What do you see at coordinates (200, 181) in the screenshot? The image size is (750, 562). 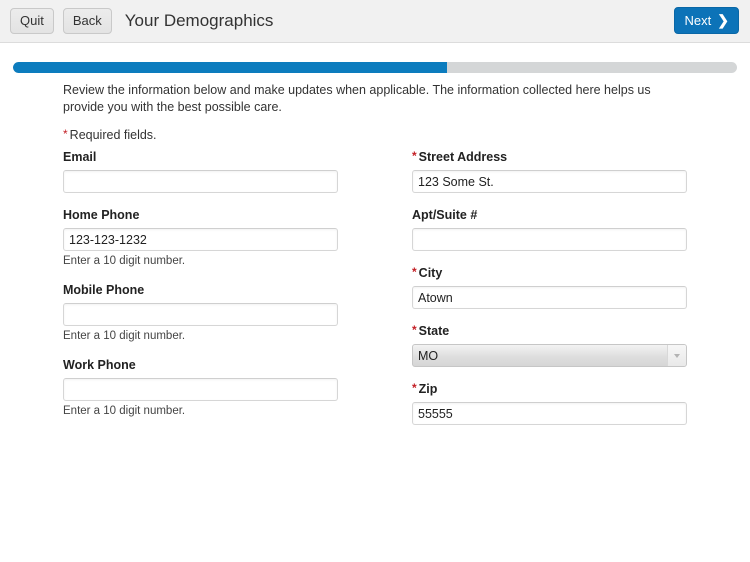 I see `input-email` at bounding box center [200, 181].